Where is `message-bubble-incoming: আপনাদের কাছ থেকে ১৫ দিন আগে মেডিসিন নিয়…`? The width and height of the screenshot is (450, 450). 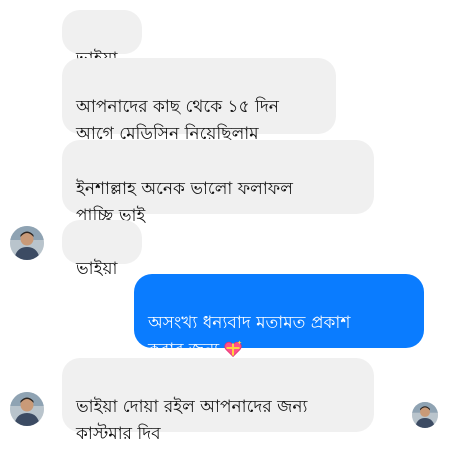 message-bubble-incoming: আপনাদের কাছ থেকে ১৫ দিন আগে মেডিসিন নিয়… is located at coordinates (199, 101).